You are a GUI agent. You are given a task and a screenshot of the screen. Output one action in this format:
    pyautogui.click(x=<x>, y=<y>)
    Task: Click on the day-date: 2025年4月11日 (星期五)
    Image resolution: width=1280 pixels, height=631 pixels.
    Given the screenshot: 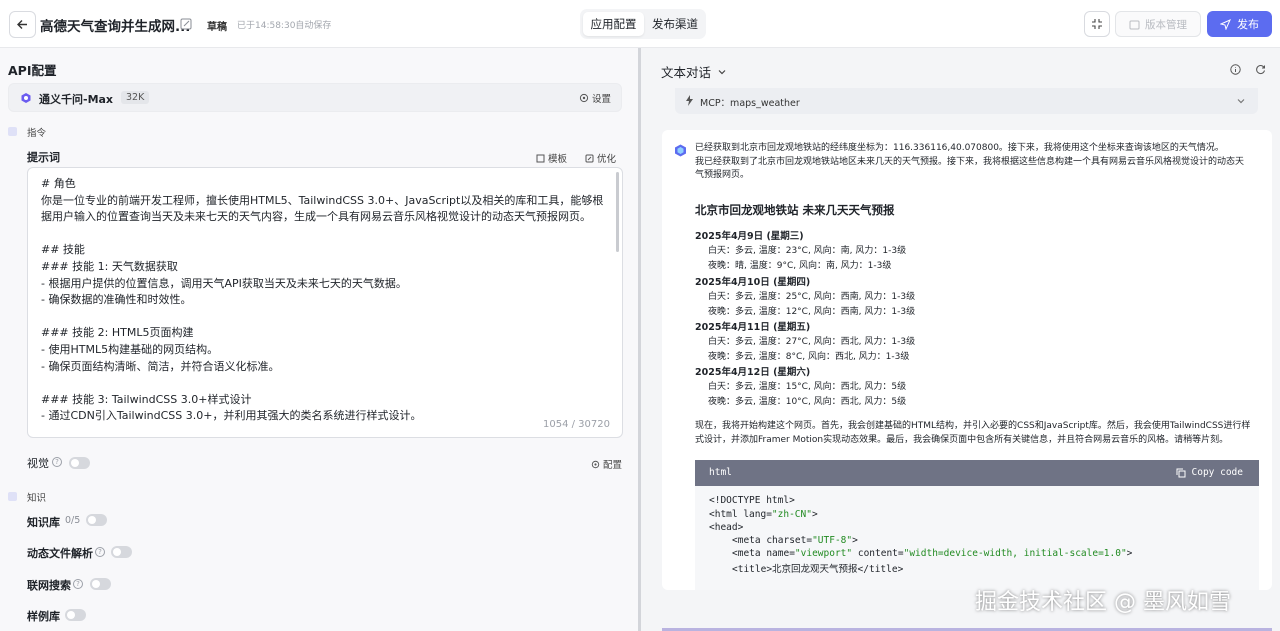 What is the action you would take?
    pyautogui.click(x=753, y=327)
    